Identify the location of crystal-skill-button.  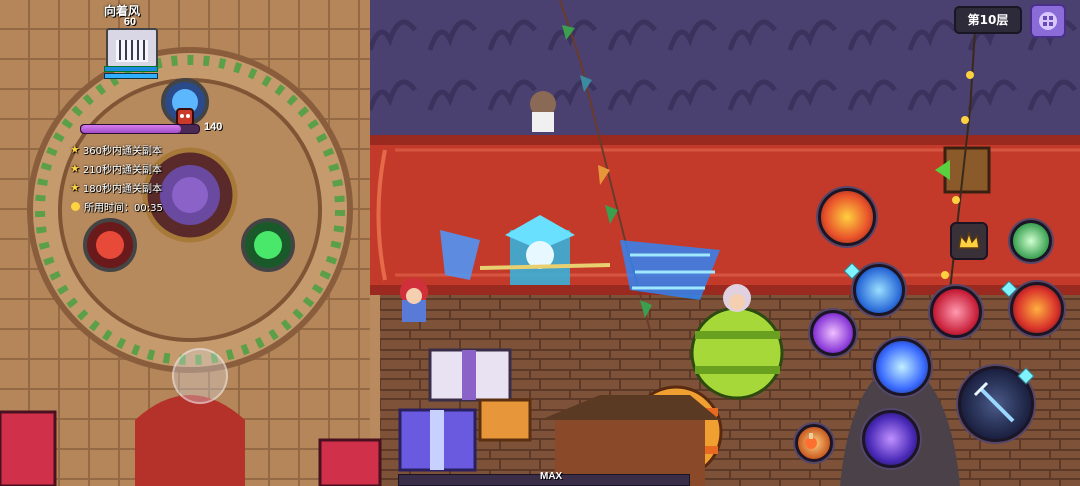
(833, 333).